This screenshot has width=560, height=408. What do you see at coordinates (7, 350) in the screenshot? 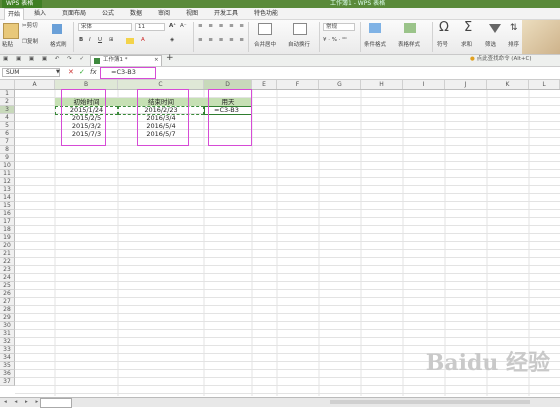
I see `row-header: 33` at bounding box center [7, 350].